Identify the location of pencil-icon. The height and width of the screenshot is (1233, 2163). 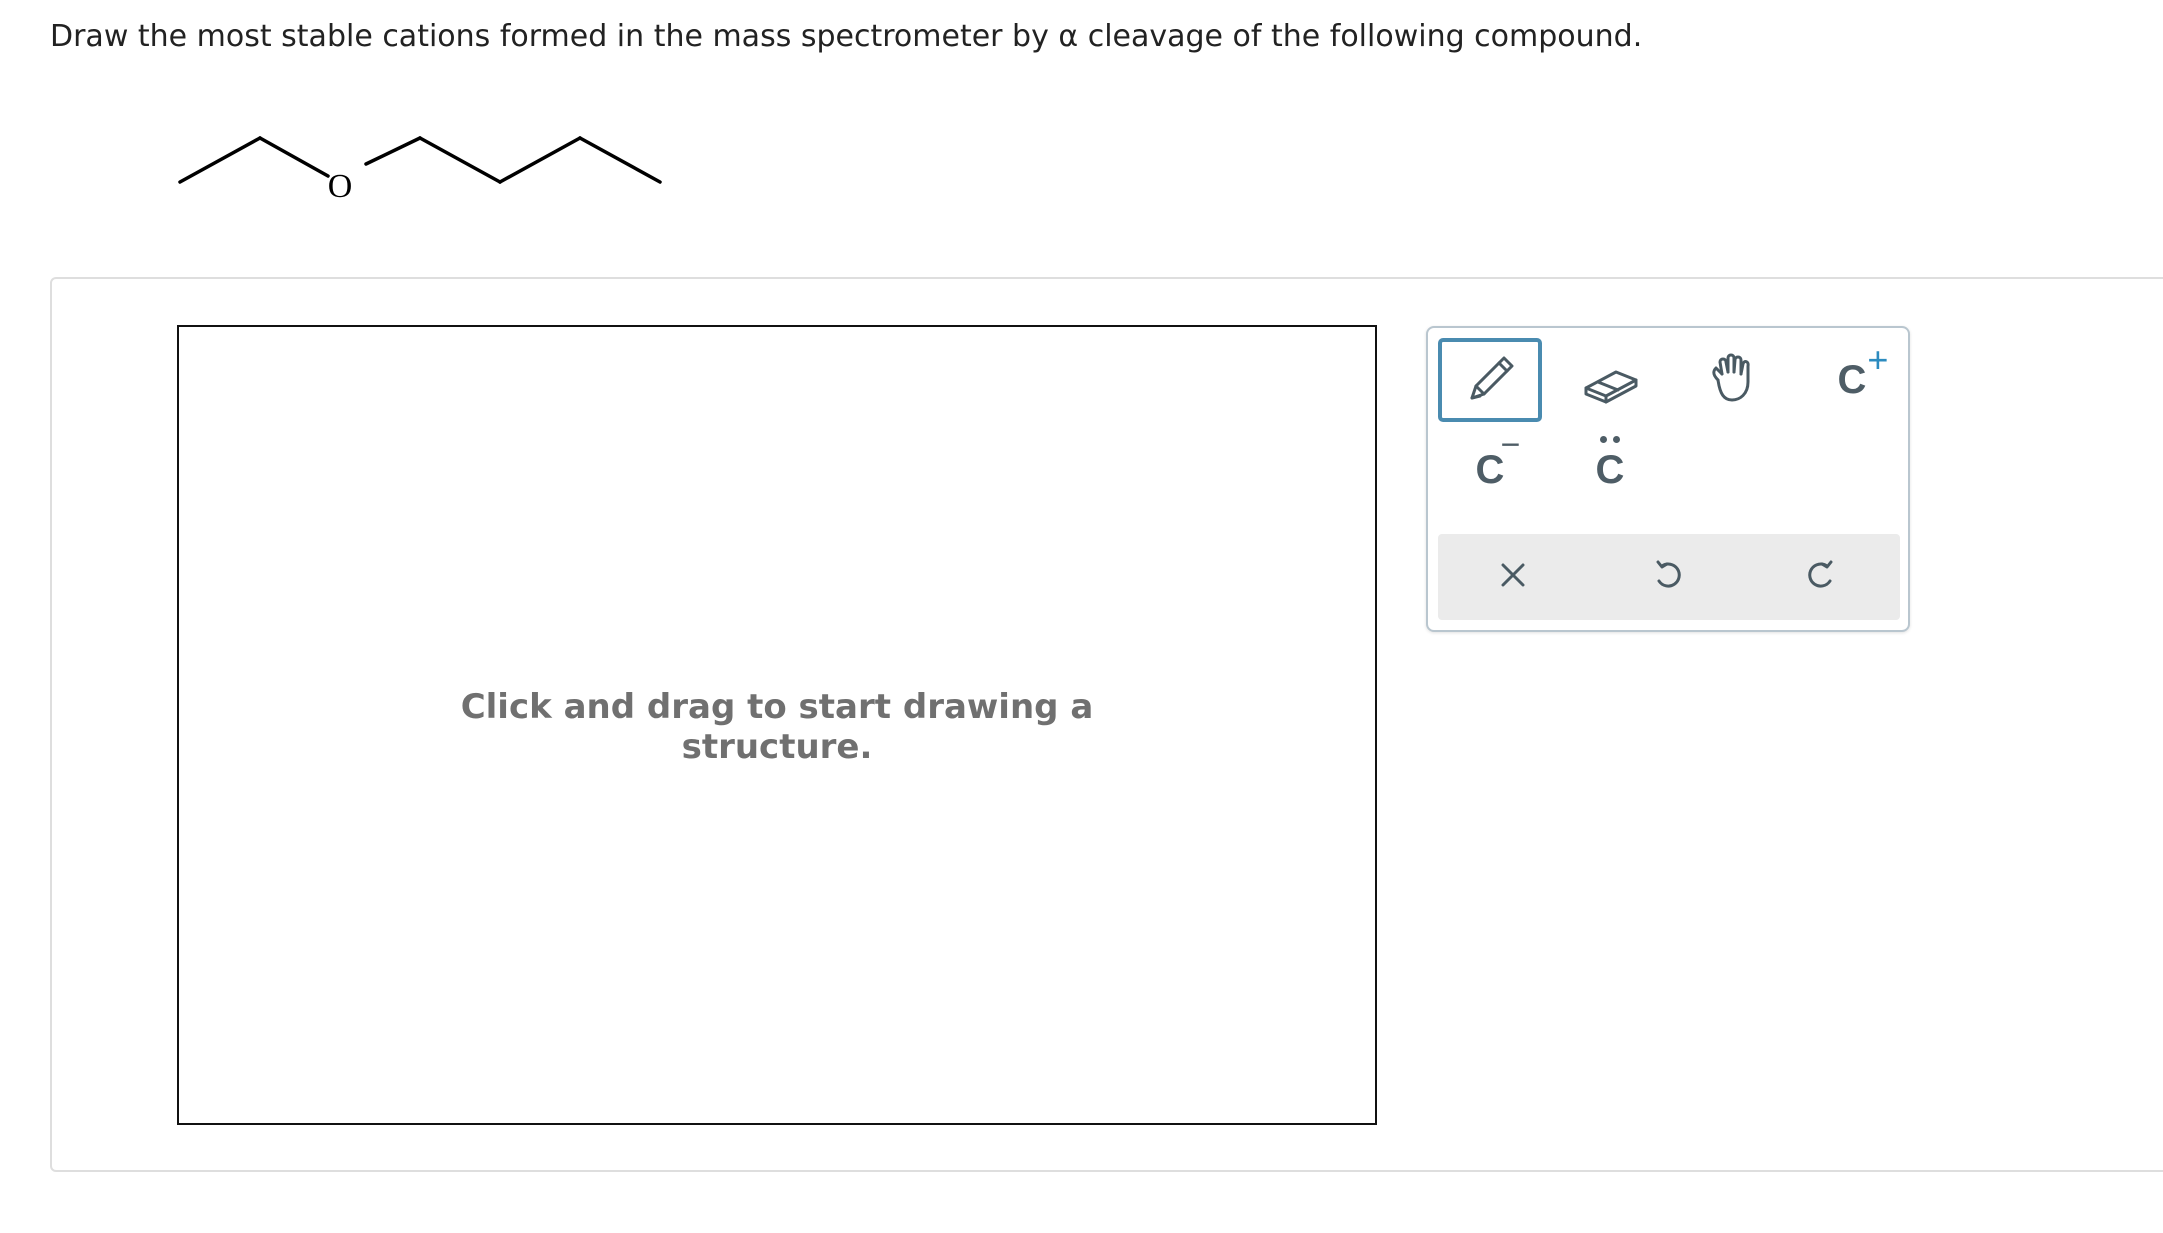
(1490, 380).